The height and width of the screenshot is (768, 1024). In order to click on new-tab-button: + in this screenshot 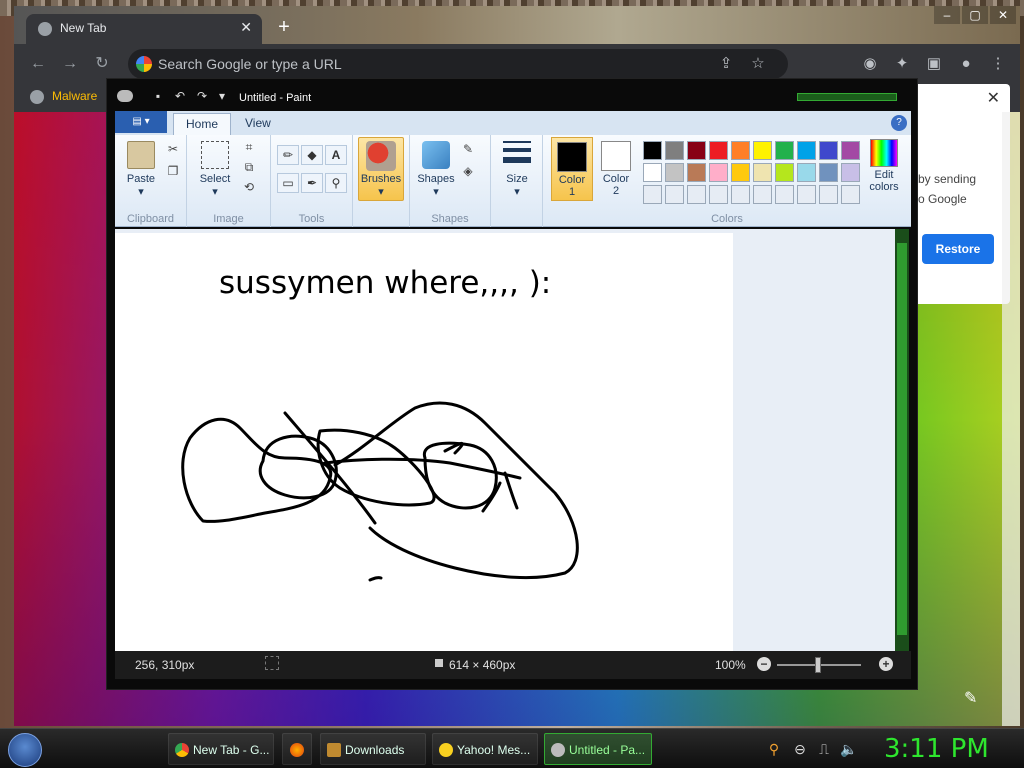, I will do `click(284, 27)`.